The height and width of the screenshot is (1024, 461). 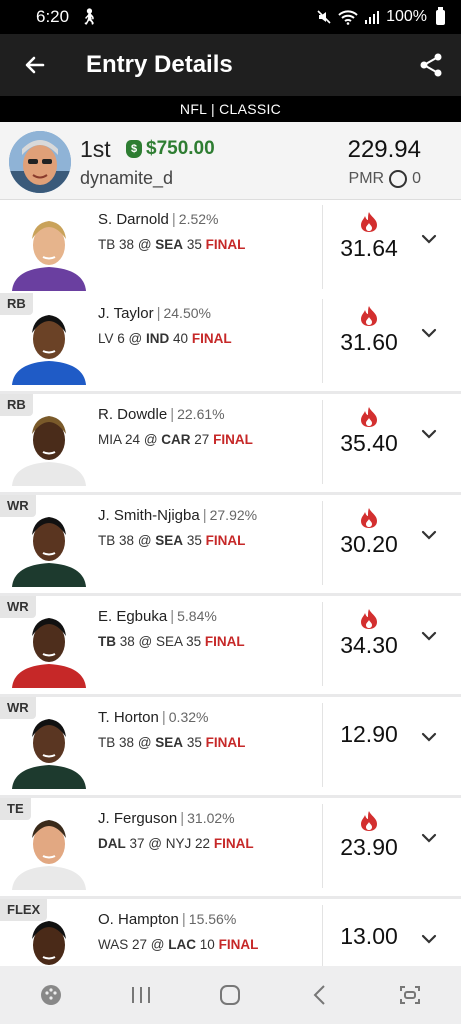 I want to click on fantasy-points: 31.64, so click(x=369, y=248).